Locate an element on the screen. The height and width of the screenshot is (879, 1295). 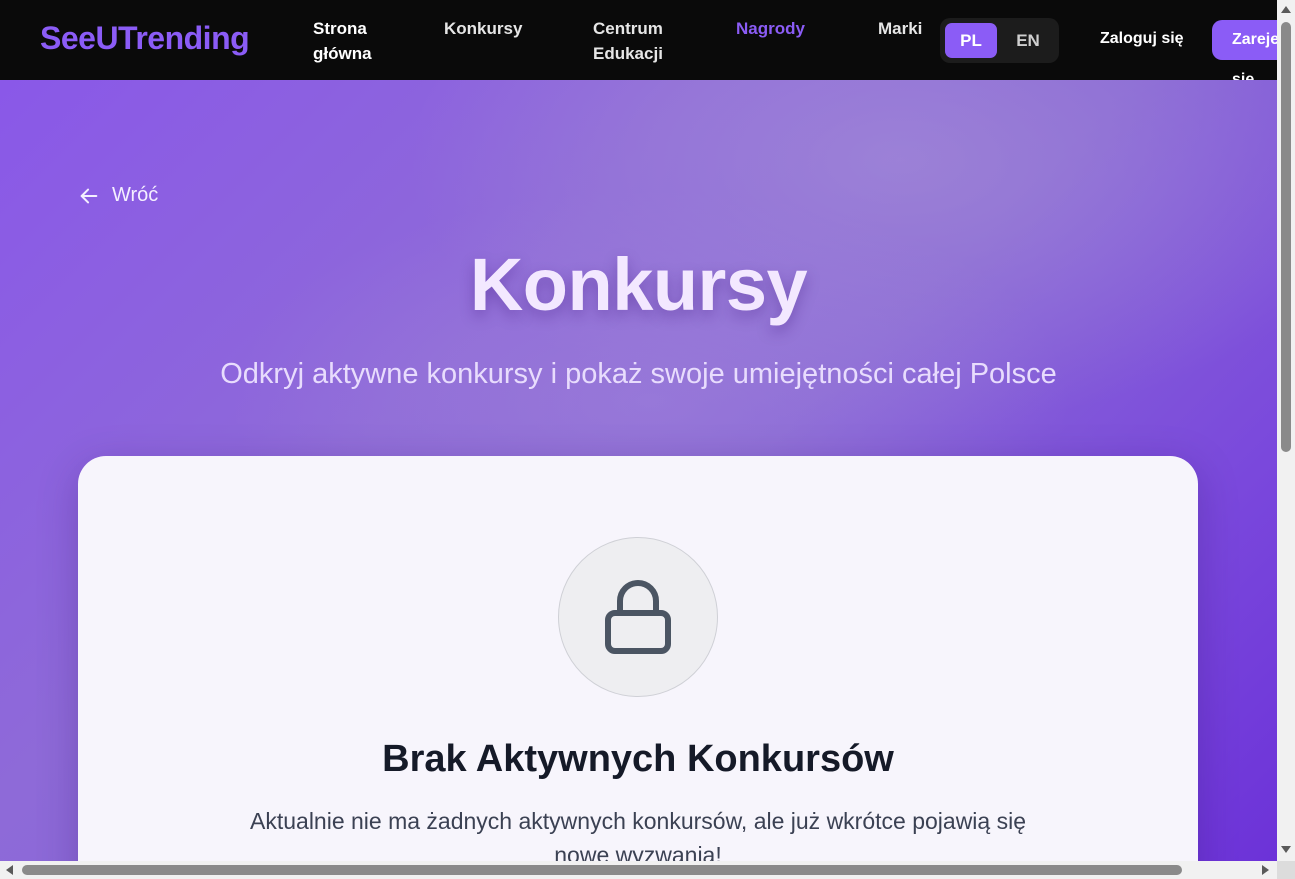
brand-logo: SeeUTrending is located at coordinates (145, 38).